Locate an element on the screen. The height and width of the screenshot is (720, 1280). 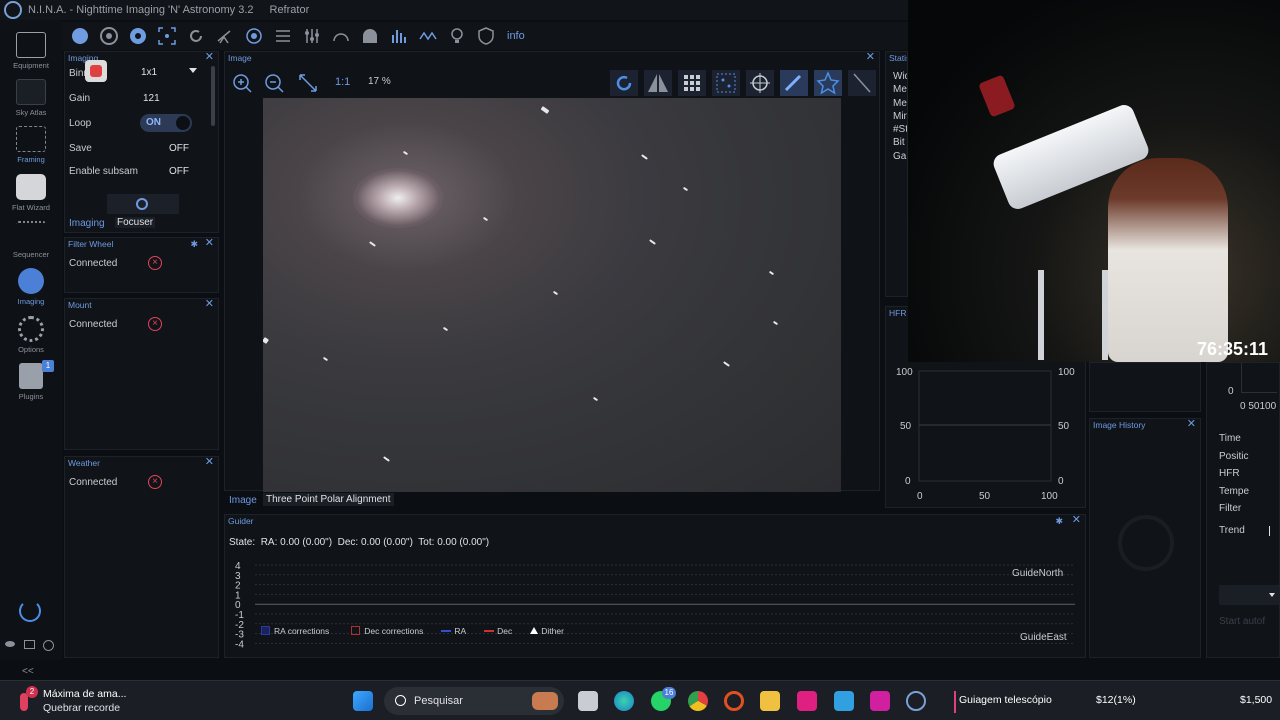
star-detection-button is located at coordinates (828, 83).